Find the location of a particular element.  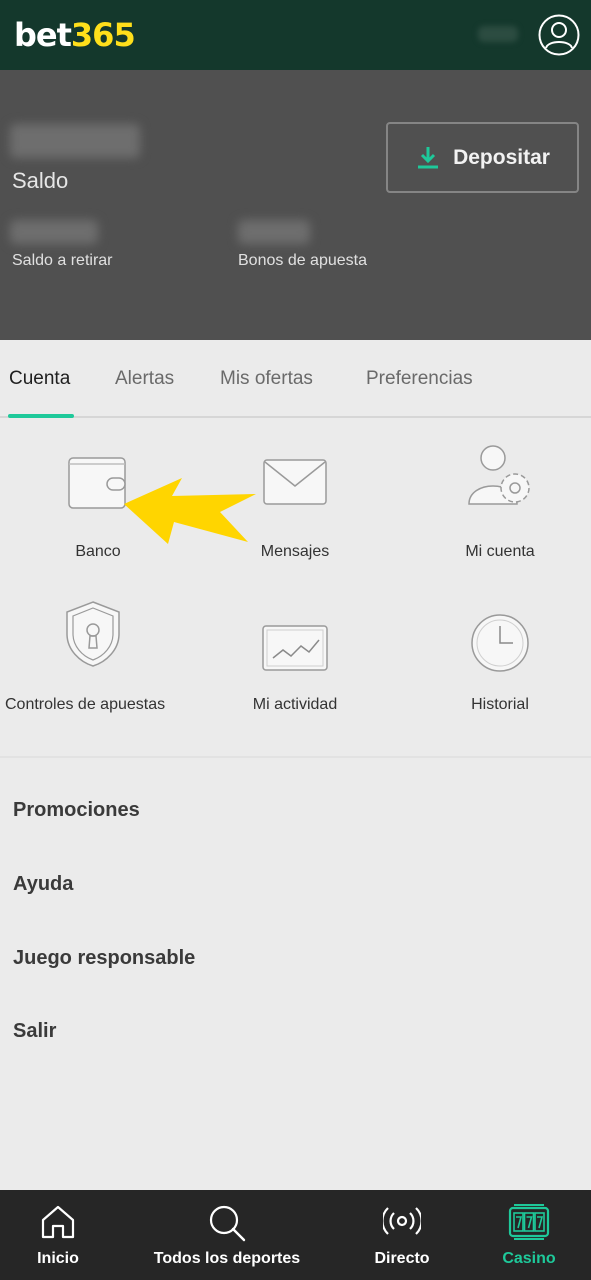

activity-chart-icon is located at coordinates (295, 648).